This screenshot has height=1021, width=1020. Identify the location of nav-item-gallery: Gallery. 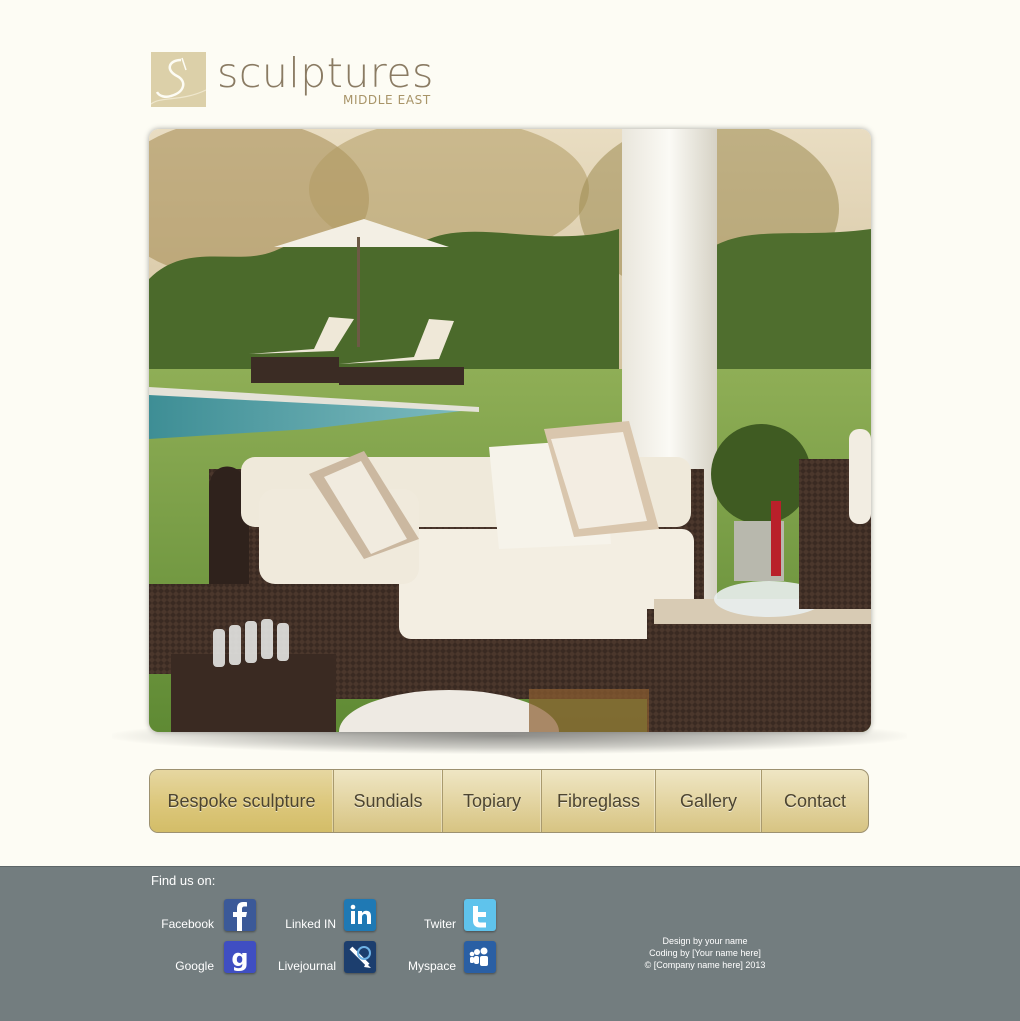
(709, 801).